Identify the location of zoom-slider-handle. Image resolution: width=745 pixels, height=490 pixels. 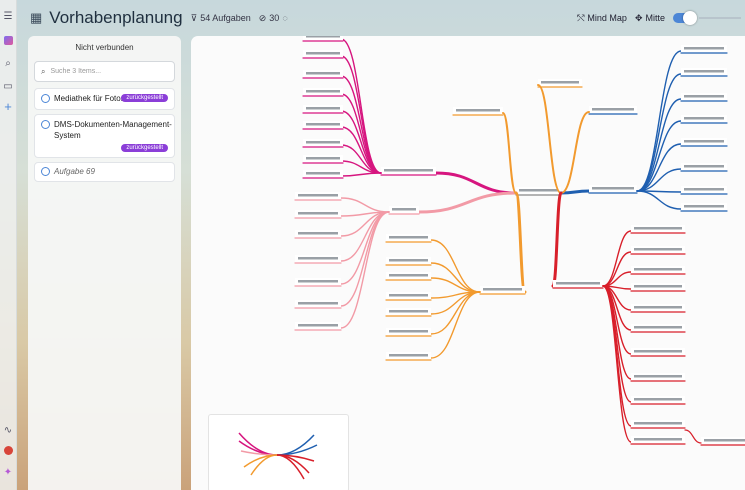
(685, 18).